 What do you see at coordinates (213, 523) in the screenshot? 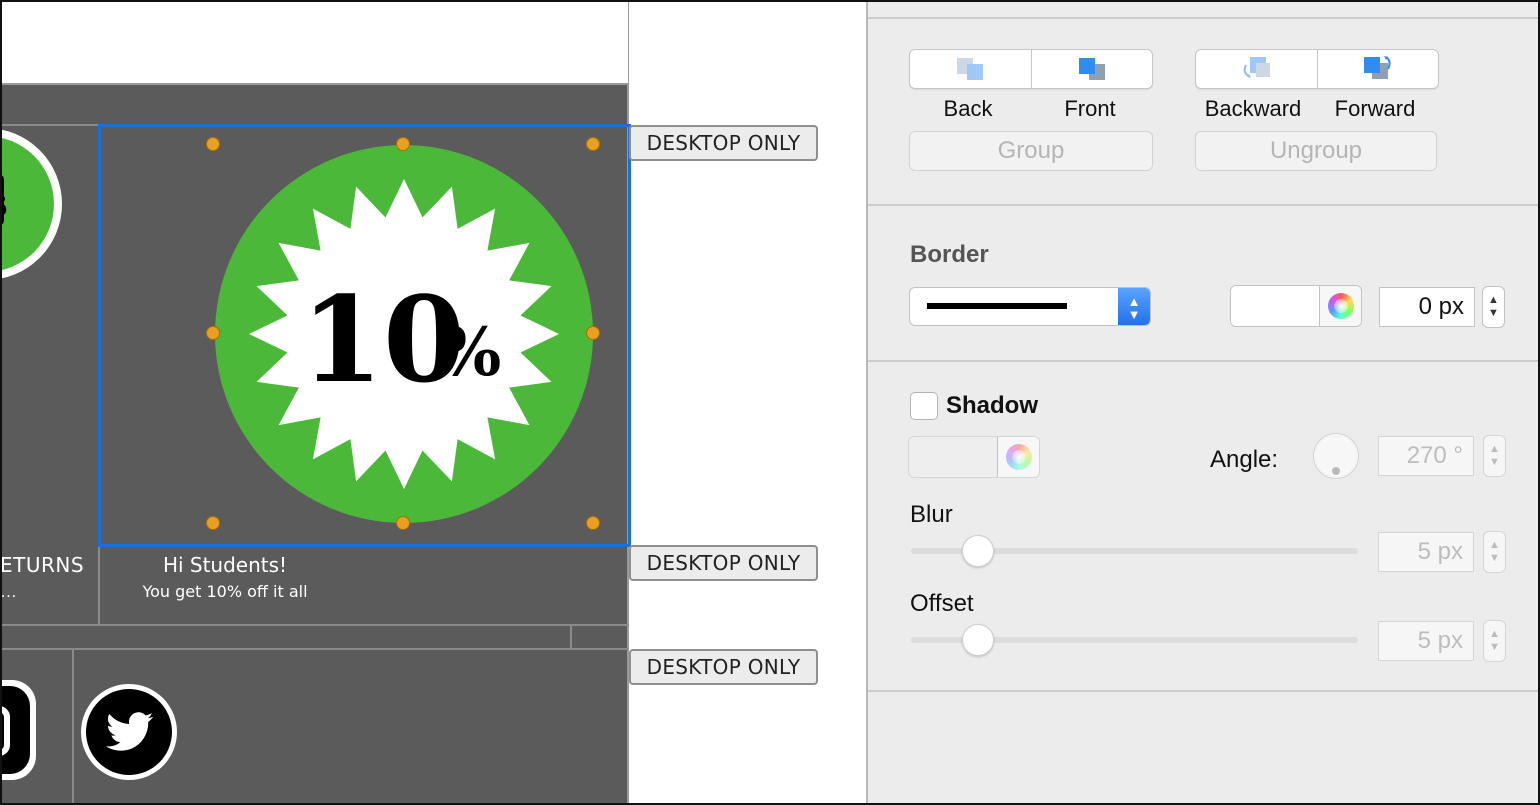
I see `resize-handle-bottom-left` at bounding box center [213, 523].